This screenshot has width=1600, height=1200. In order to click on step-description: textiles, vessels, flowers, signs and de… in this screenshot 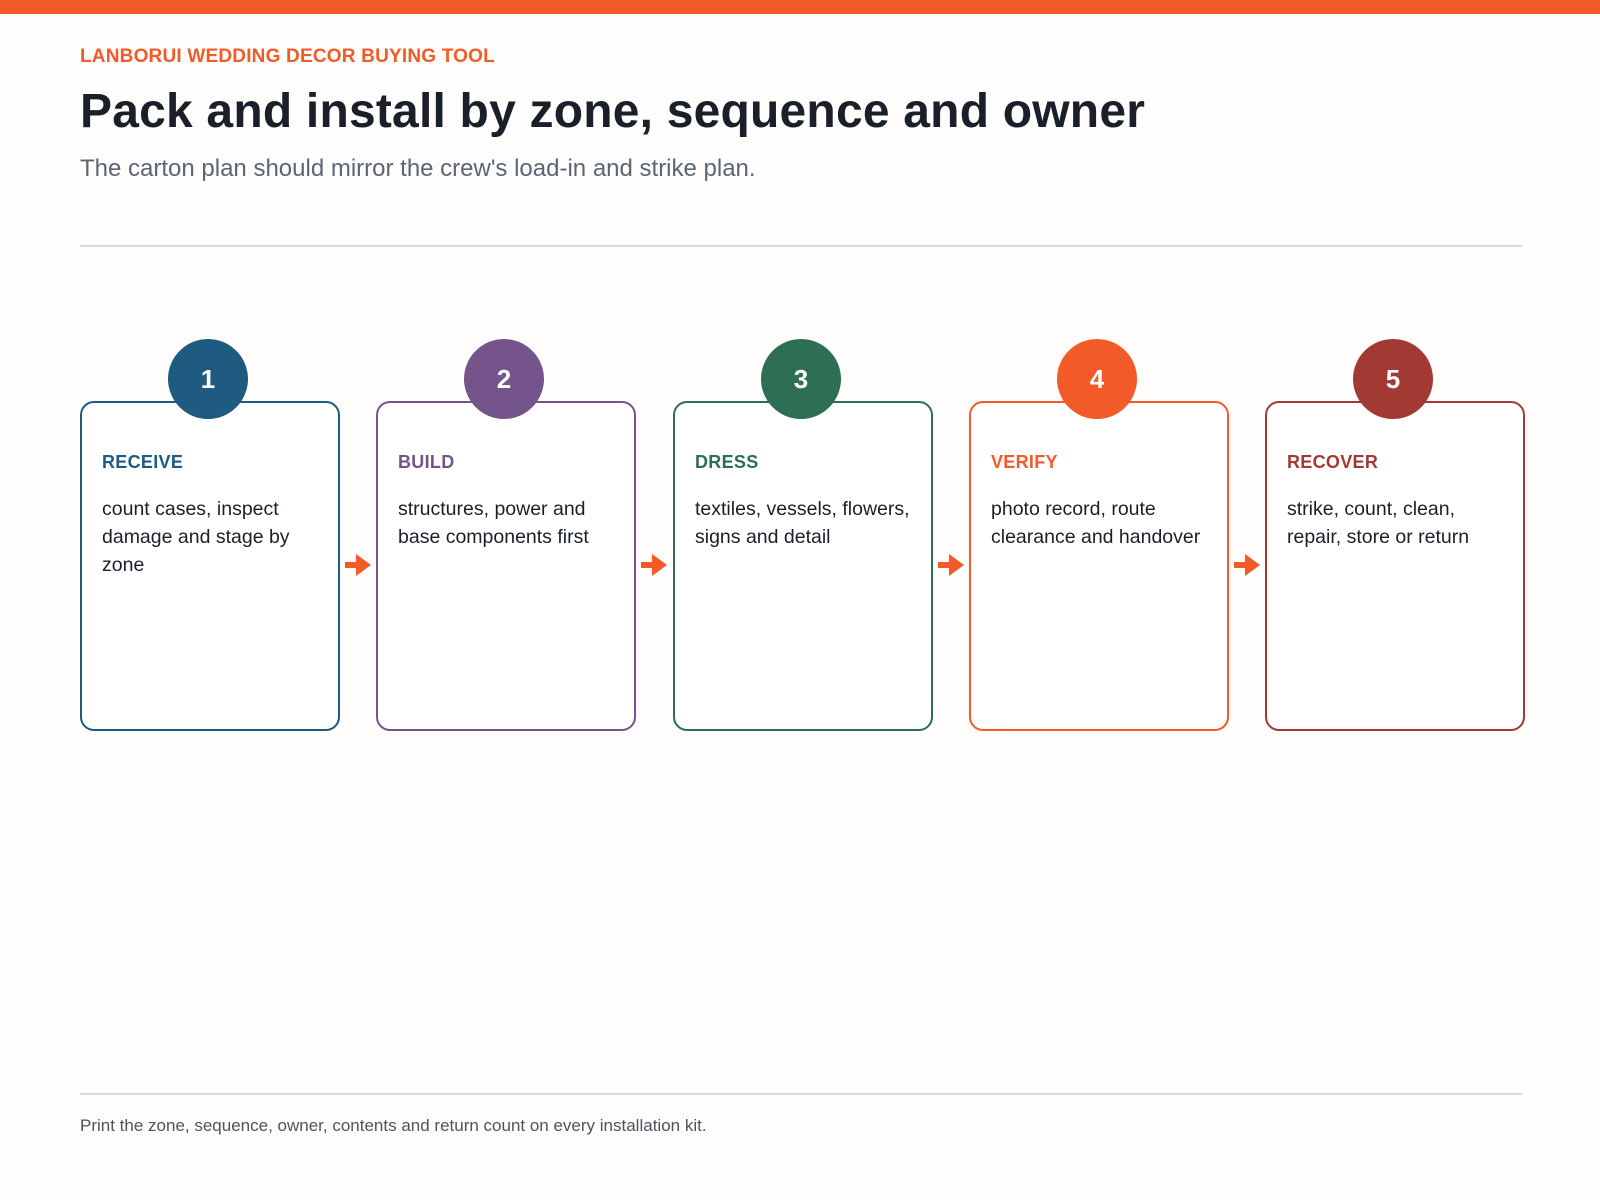, I will do `click(802, 523)`.